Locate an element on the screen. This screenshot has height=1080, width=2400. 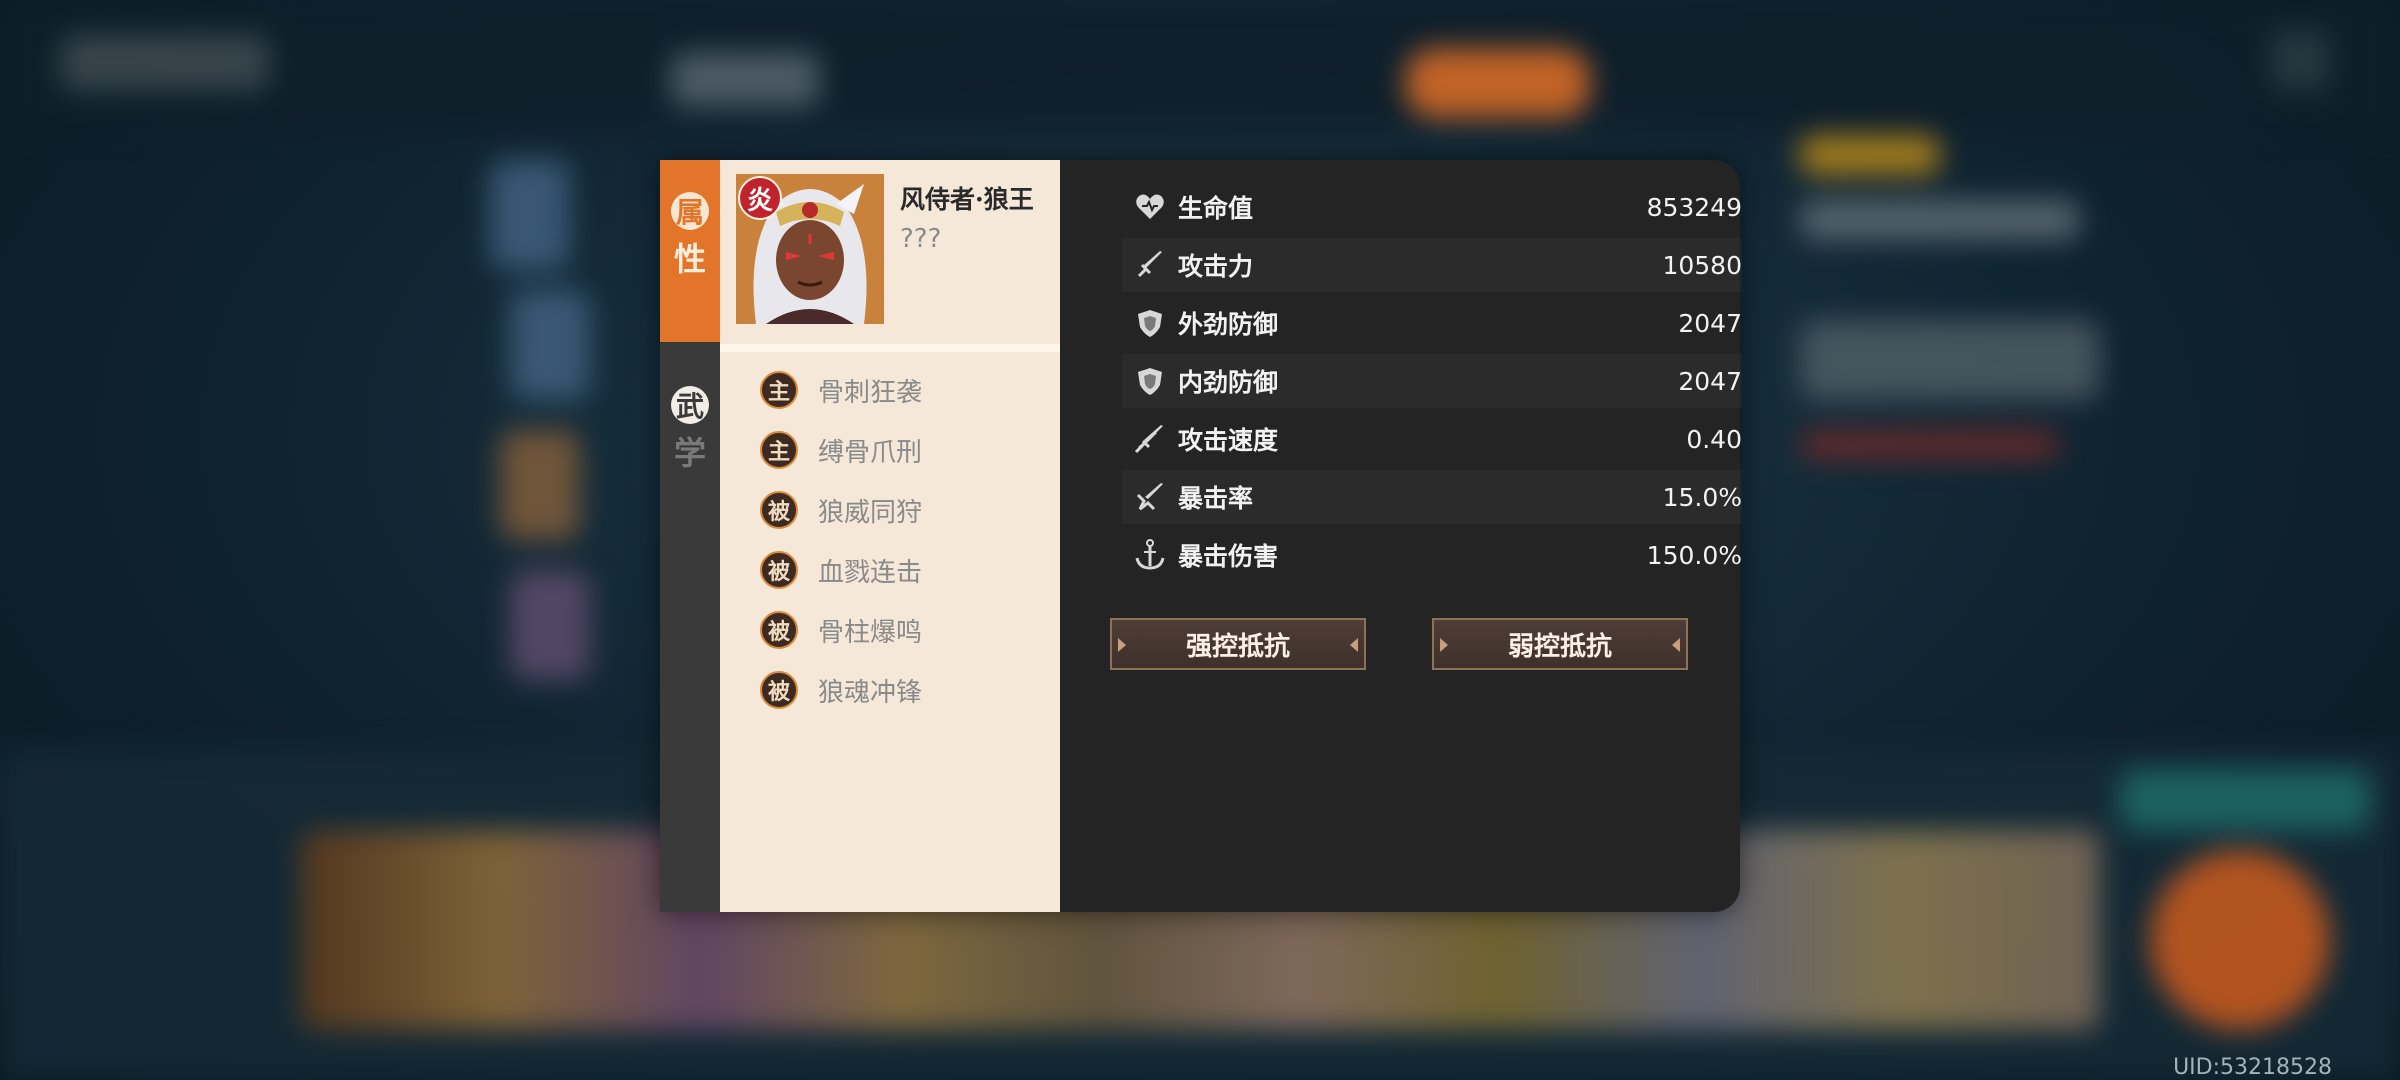
skill-name: 缚骨爪刑 is located at coordinates (870, 452).